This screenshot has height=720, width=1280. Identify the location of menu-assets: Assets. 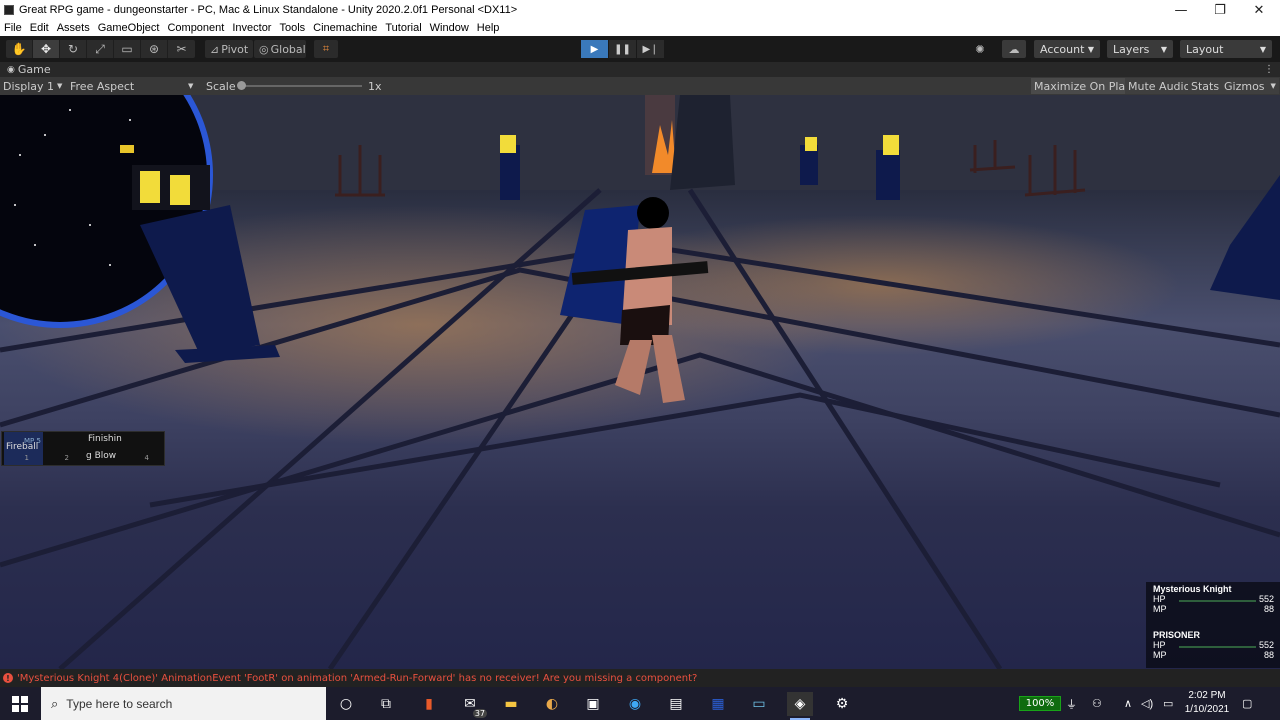
(73, 28).